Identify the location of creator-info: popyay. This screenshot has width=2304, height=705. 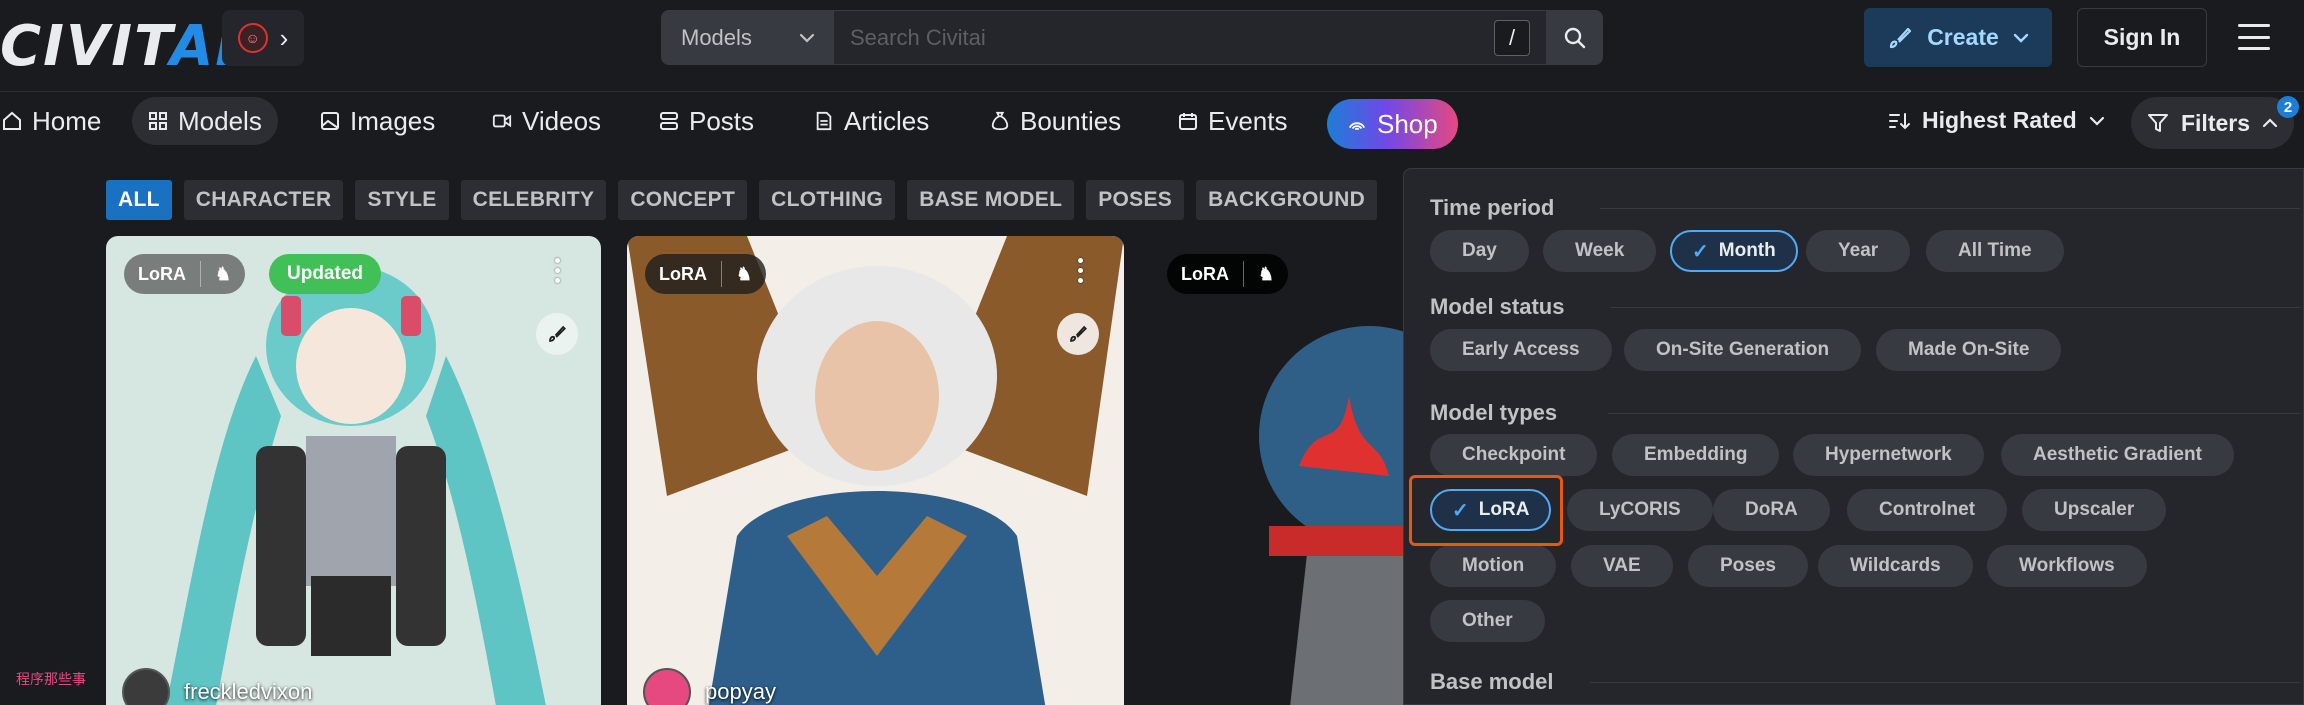
(709, 686).